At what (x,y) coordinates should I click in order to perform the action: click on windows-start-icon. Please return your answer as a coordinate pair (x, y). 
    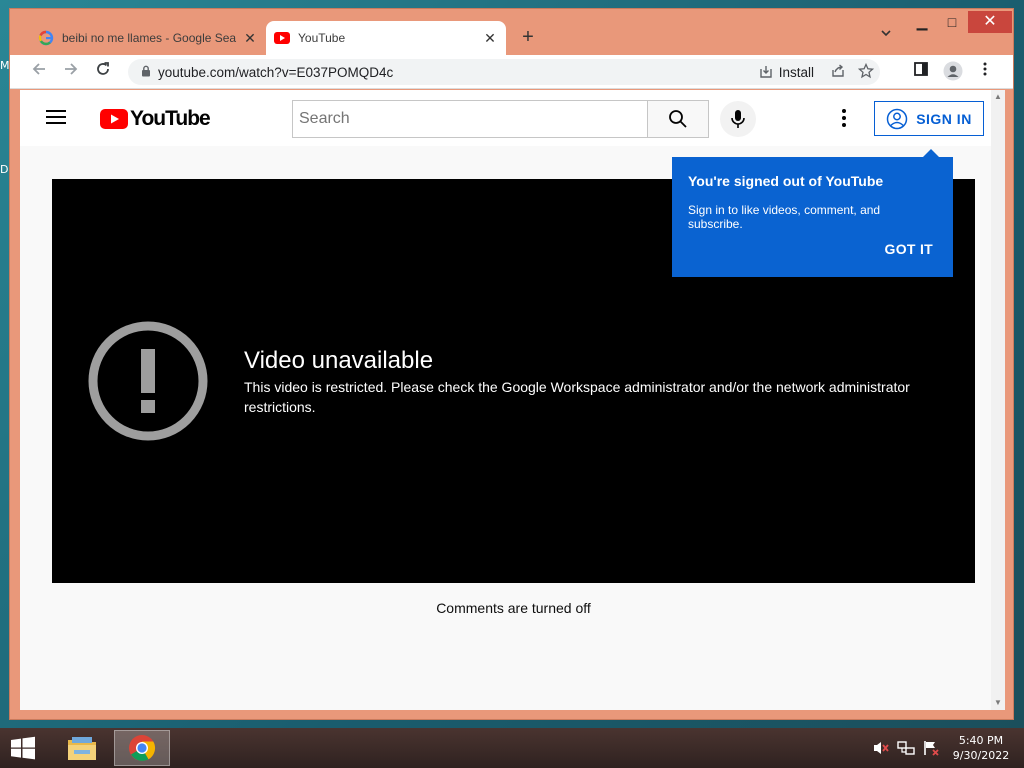
    Looking at the image, I should click on (23, 748).